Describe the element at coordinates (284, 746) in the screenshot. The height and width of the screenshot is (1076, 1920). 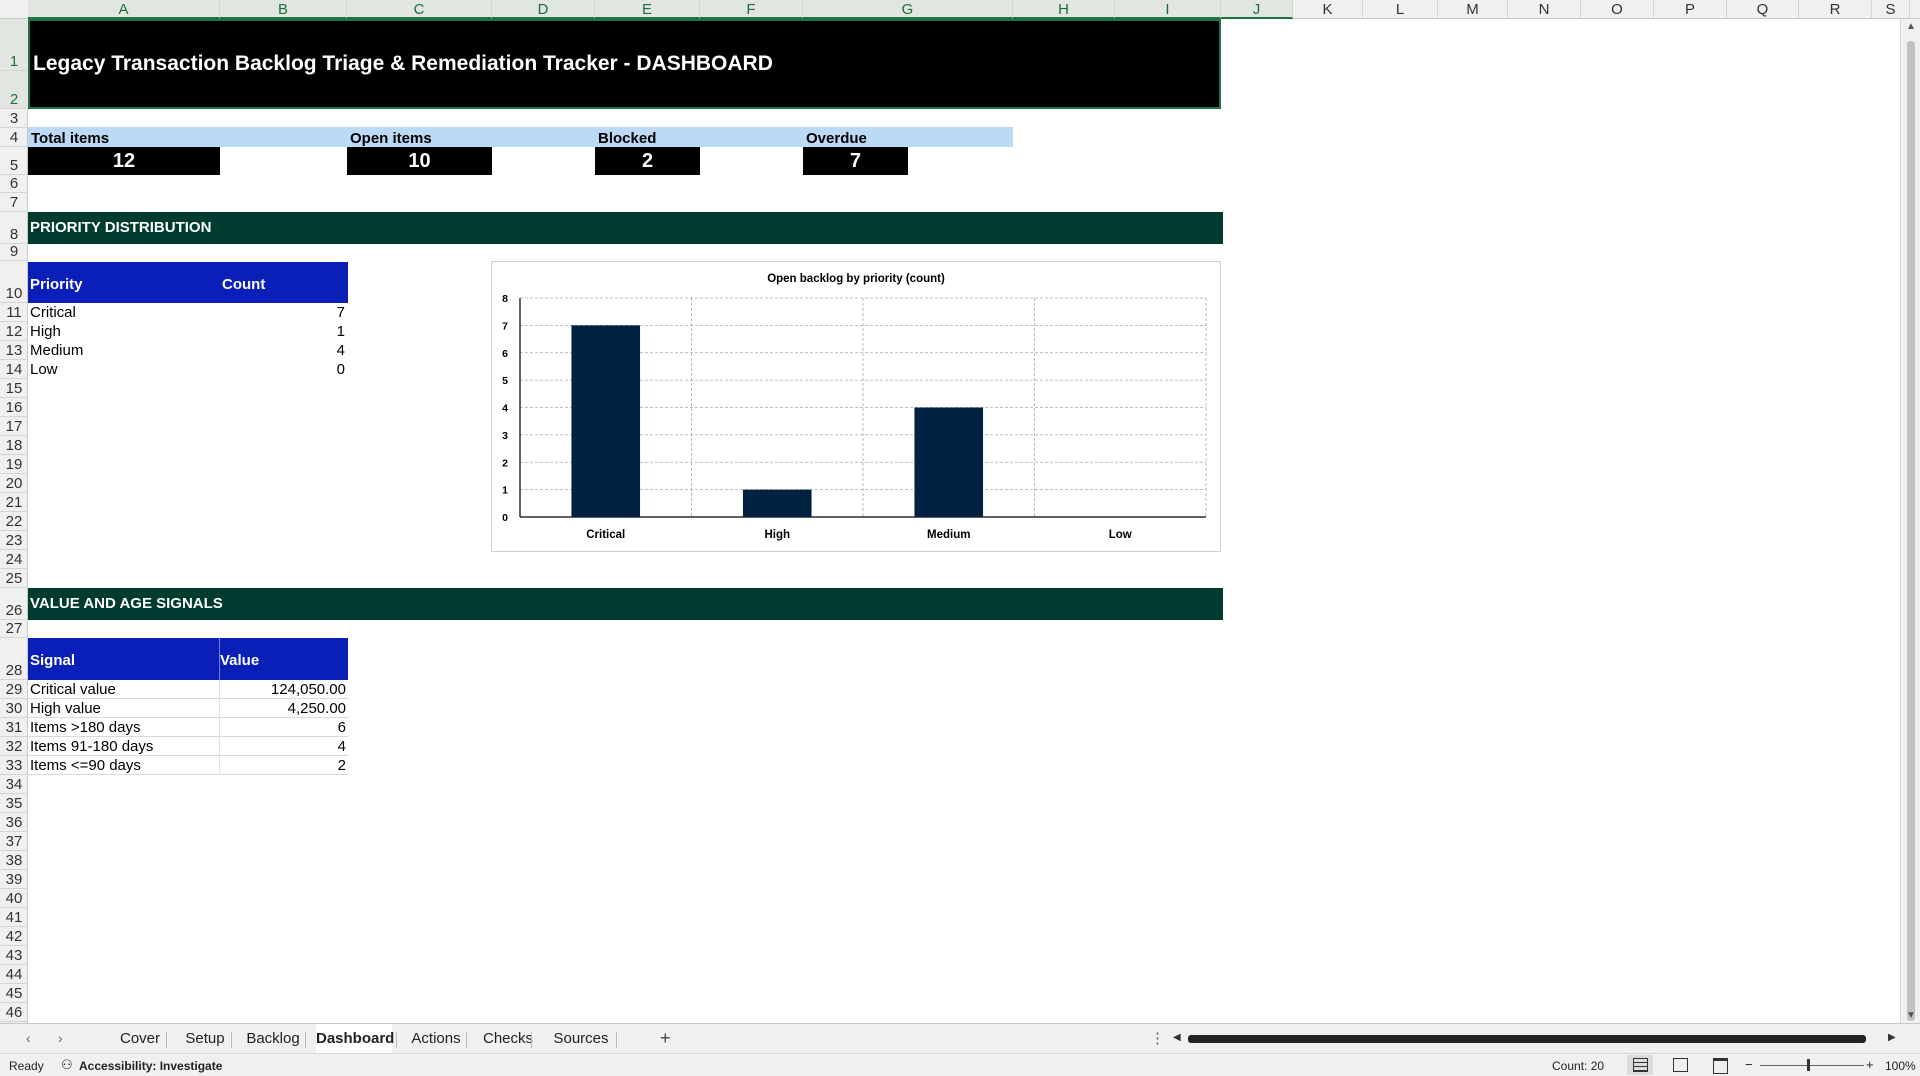
I see `signal-value: 4` at that location.